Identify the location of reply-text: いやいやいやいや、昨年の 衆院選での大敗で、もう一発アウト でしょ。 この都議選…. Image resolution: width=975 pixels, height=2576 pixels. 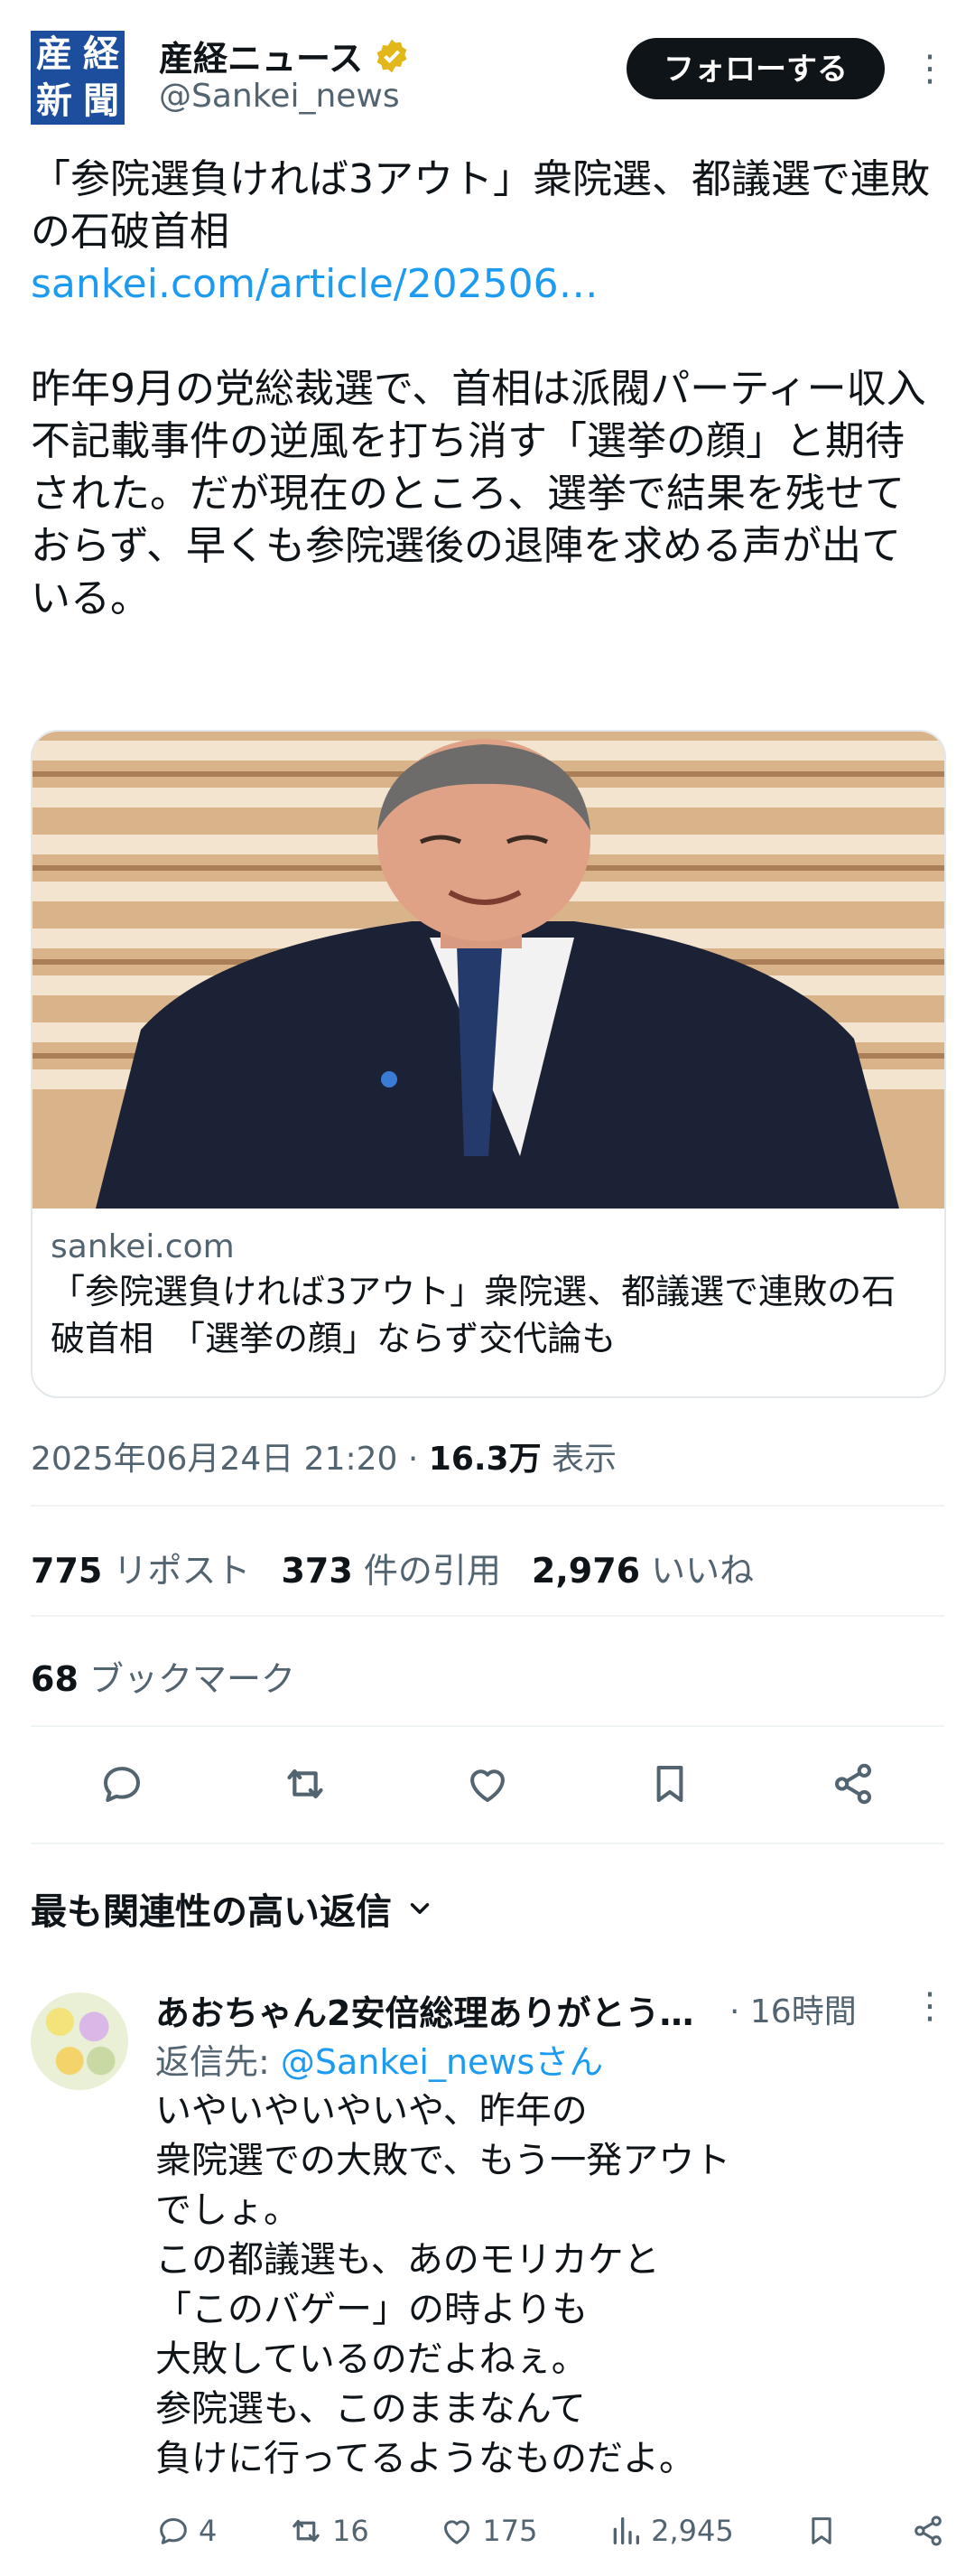
(443, 2284).